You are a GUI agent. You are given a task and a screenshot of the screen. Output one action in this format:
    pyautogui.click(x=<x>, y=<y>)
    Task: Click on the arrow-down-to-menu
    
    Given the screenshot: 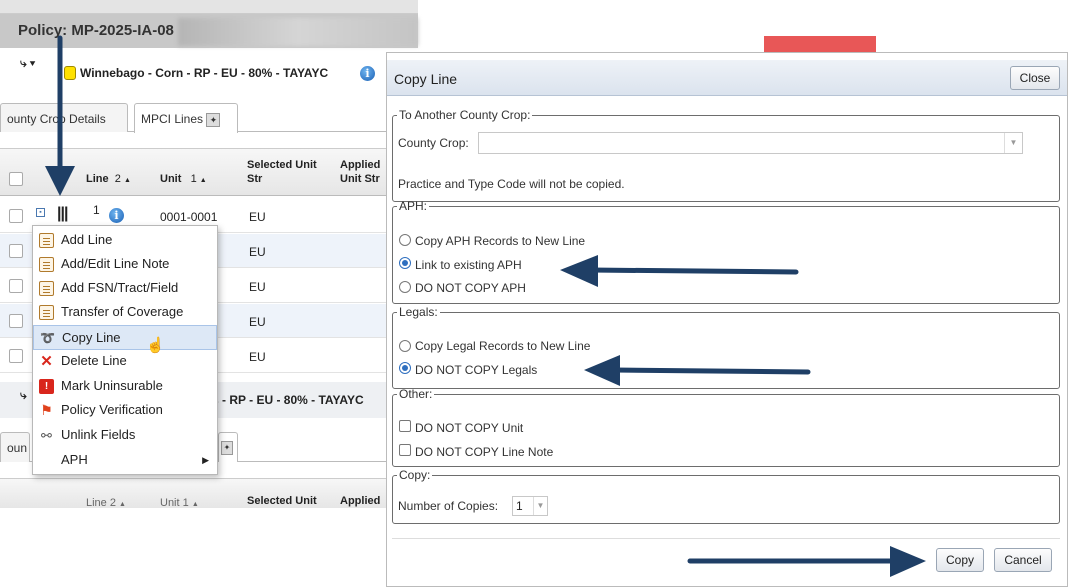 What is the action you would take?
    pyautogui.click(x=60, y=115)
    